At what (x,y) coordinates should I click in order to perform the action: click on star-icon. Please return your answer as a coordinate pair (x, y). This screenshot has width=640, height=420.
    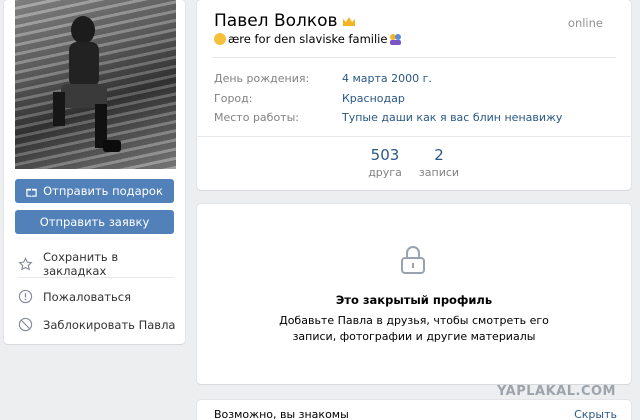
    Looking at the image, I should click on (25, 263).